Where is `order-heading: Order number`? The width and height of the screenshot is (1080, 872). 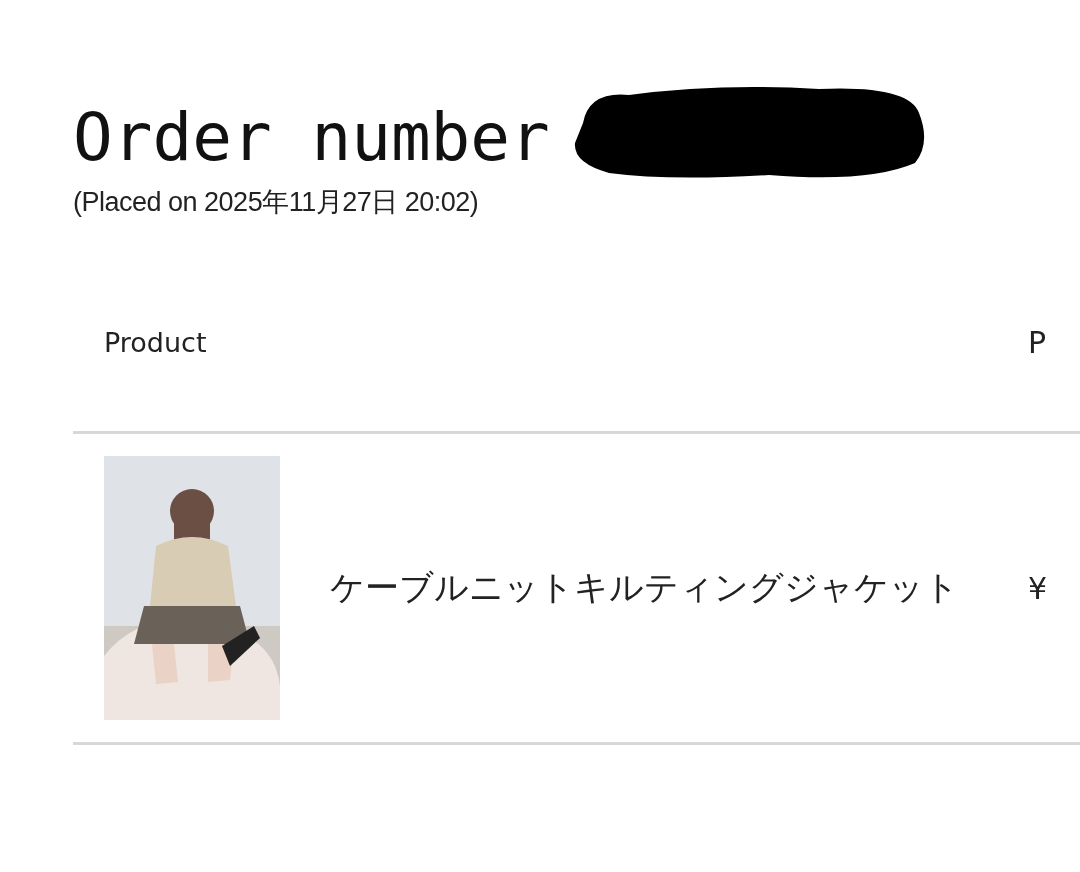
order-heading: Order number is located at coordinates (311, 138).